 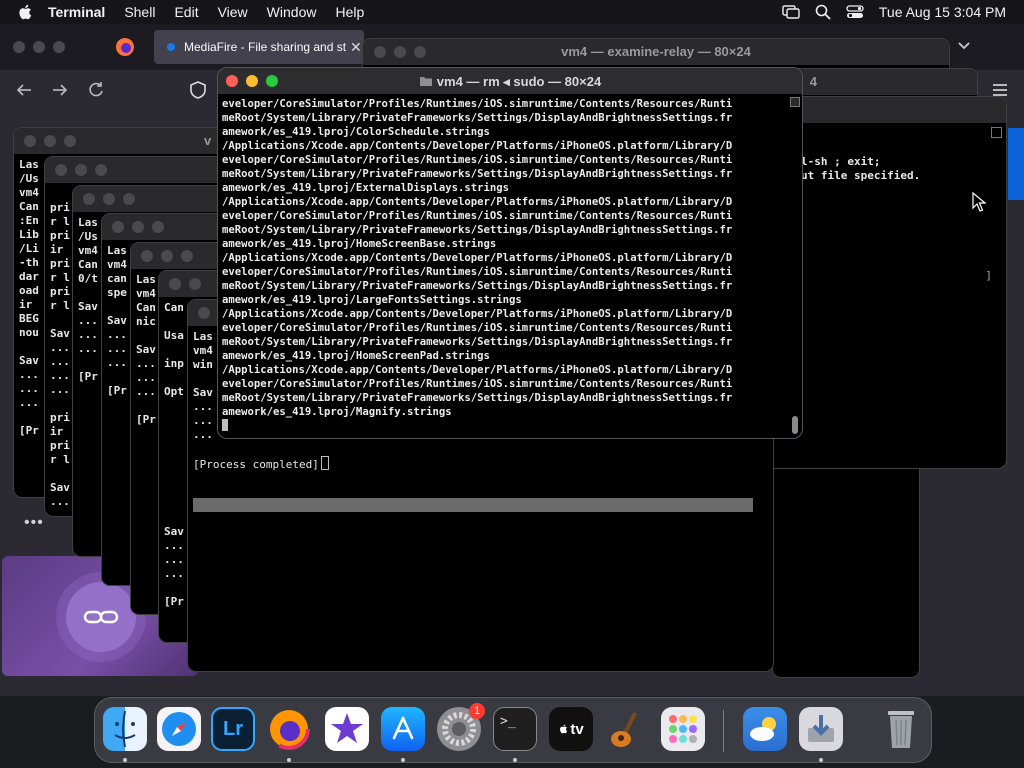 What do you see at coordinates (942, 12) in the screenshot?
I see `menu-bar-clock: Tue Aug 15 3:04 PM` at bounding box center [942, 12].